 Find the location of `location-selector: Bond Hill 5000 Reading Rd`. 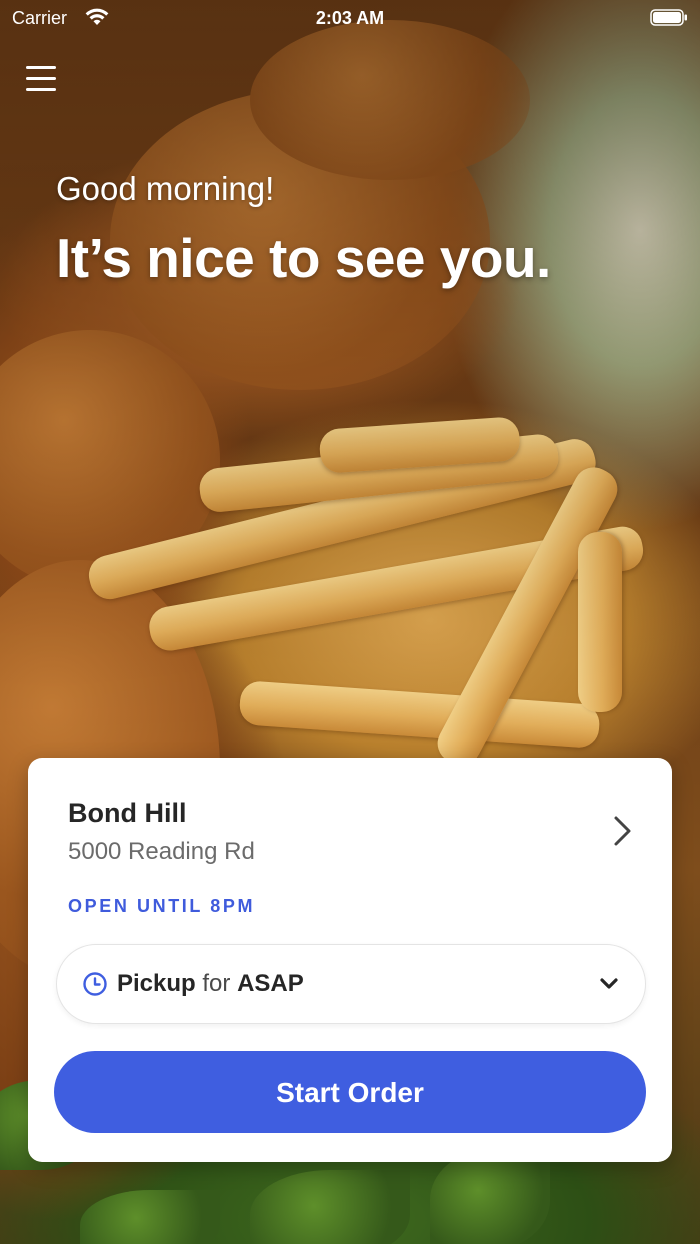

location-selector: Bond Hill 5000 Reading Rd is located at coordinates (350, 818).